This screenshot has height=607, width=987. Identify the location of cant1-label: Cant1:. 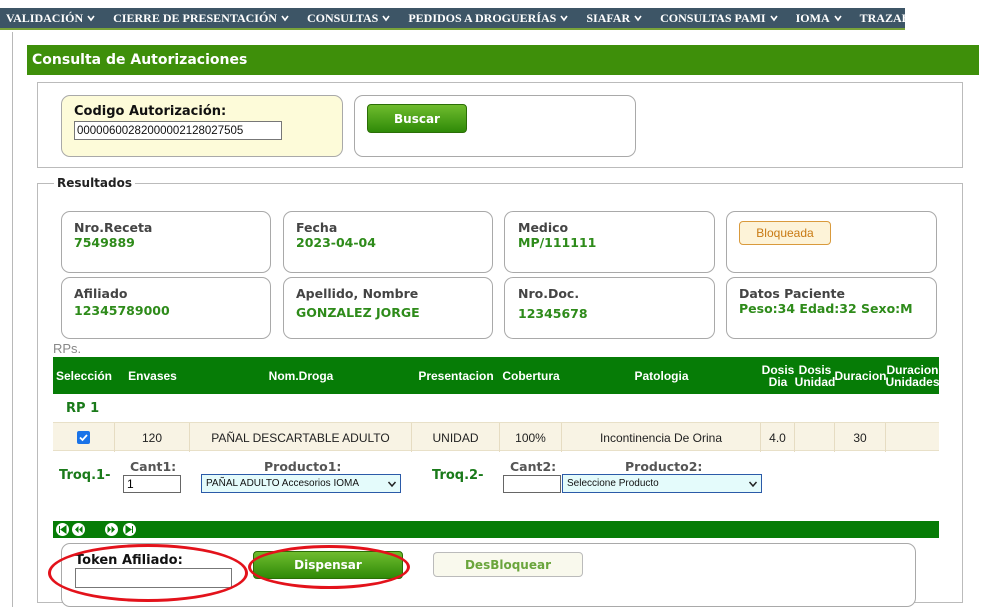
(153, 466).